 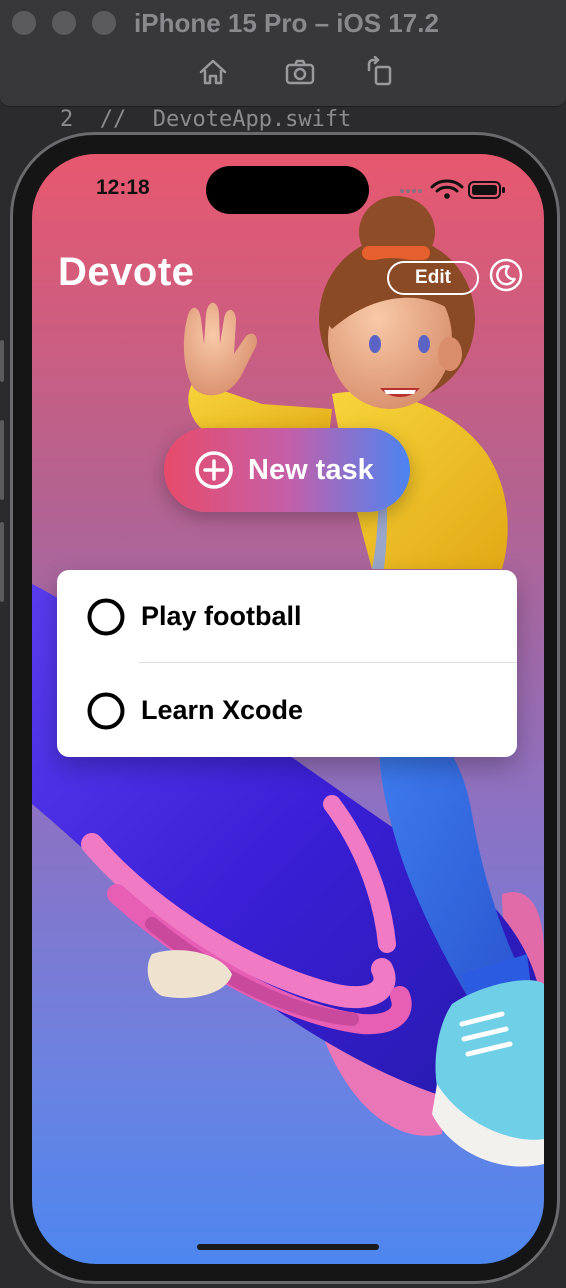 What do you see at coordinates (213, 72) in the screenshot?
I see `home-icon` at bounding box center [213, 72].